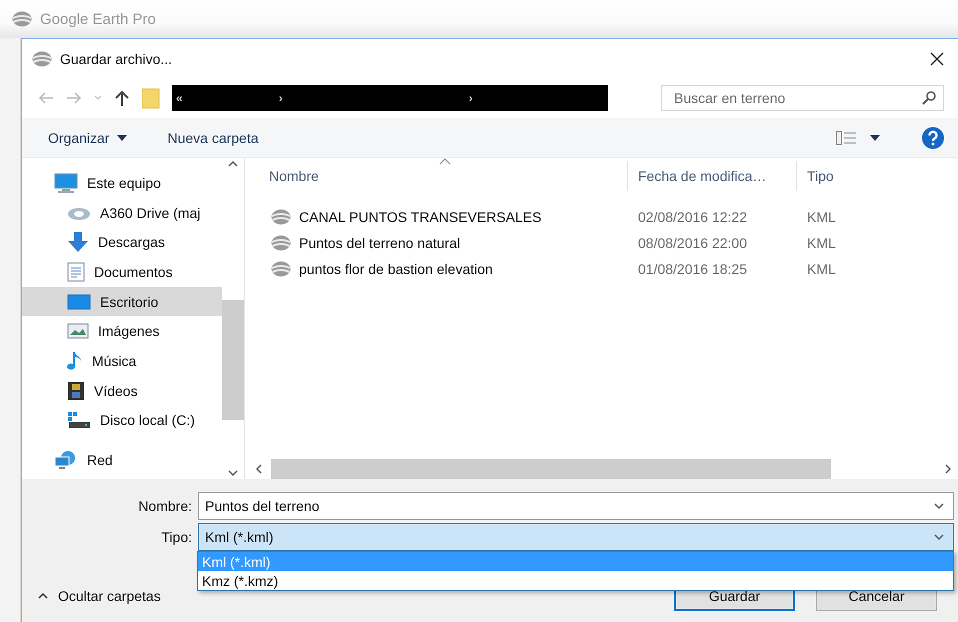 The width and height of the screenshot is (958, 622). I want to click on chevron-up-icon, so click(43, 595).